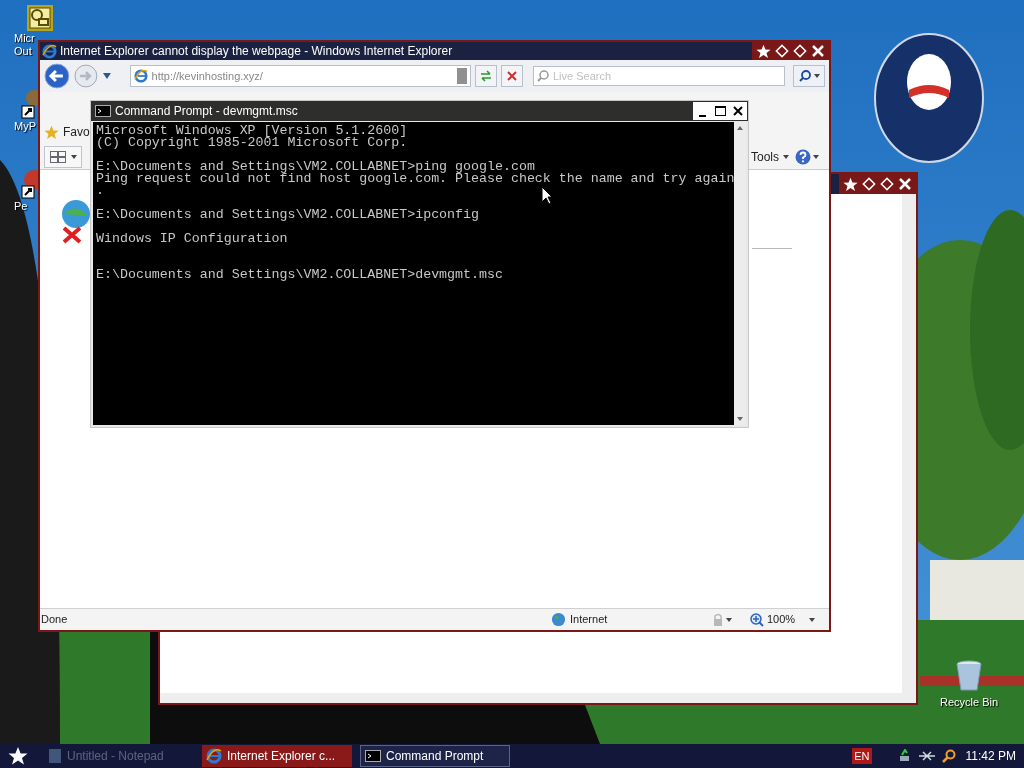  I want to click on progress-icon, so click(462, 76).